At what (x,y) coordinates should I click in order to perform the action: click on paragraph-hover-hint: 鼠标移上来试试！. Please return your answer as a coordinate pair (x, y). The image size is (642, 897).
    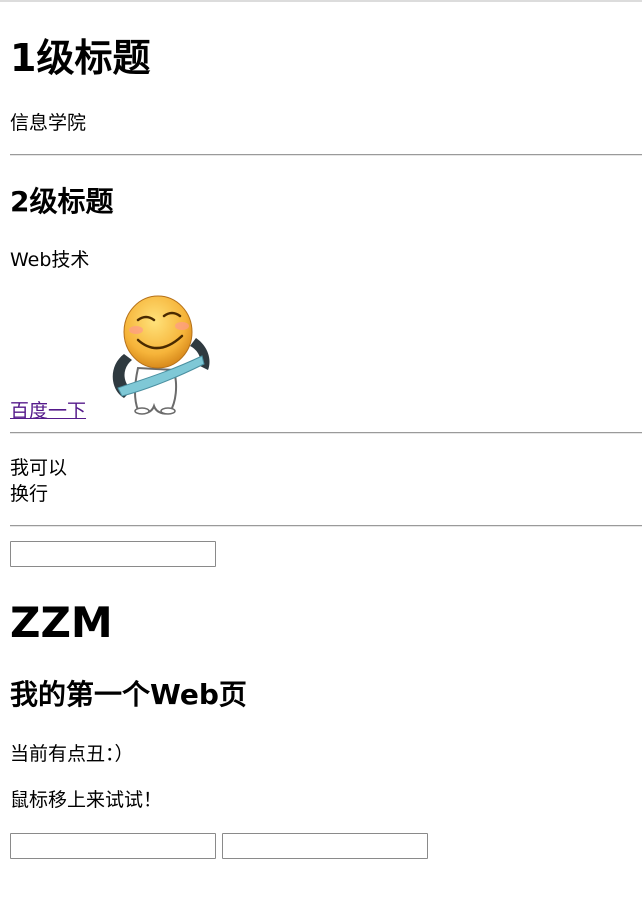
    Looking at the image, I should click on (86, 800).